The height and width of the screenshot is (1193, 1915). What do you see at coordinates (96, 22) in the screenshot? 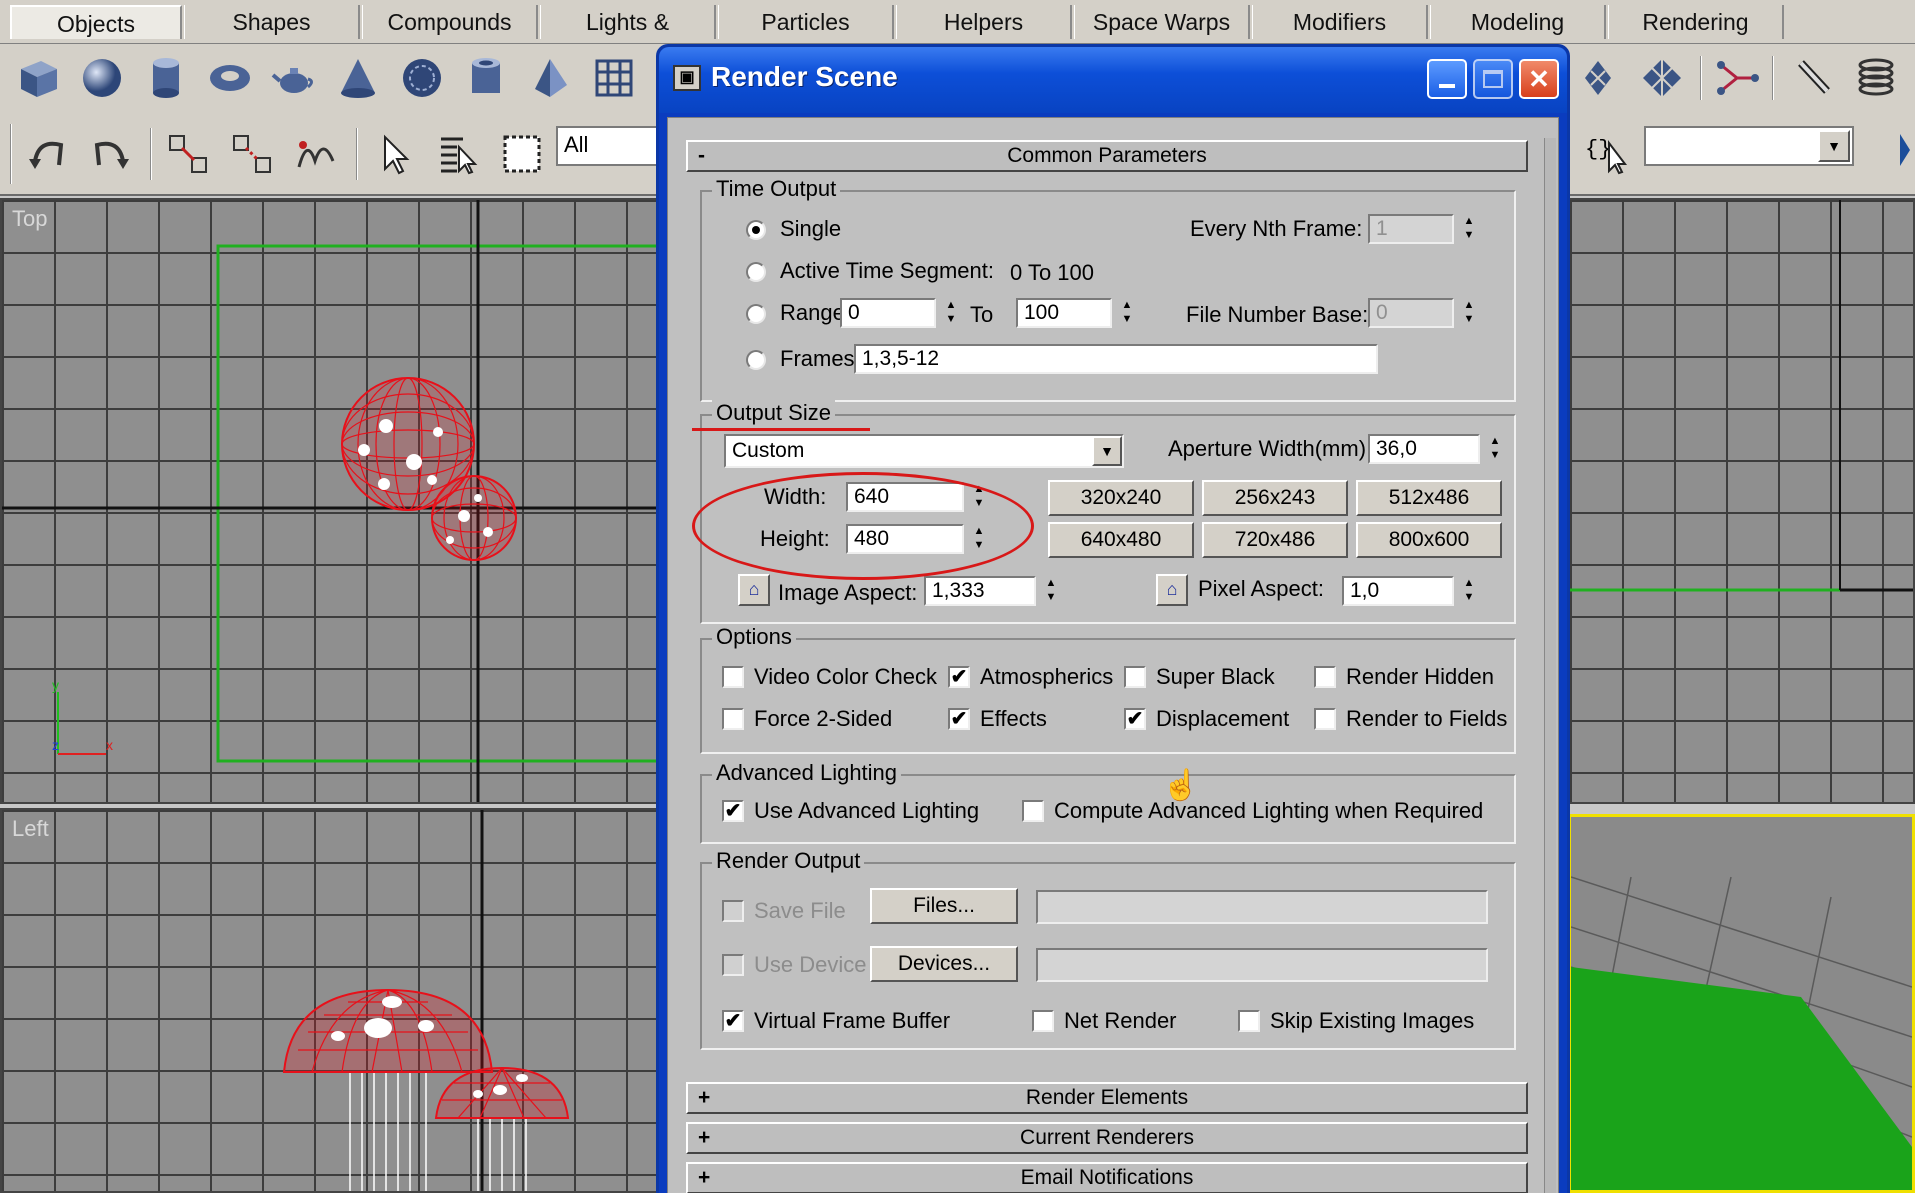
I see `tab-objects: Objects` at bounding box center [96, 22].